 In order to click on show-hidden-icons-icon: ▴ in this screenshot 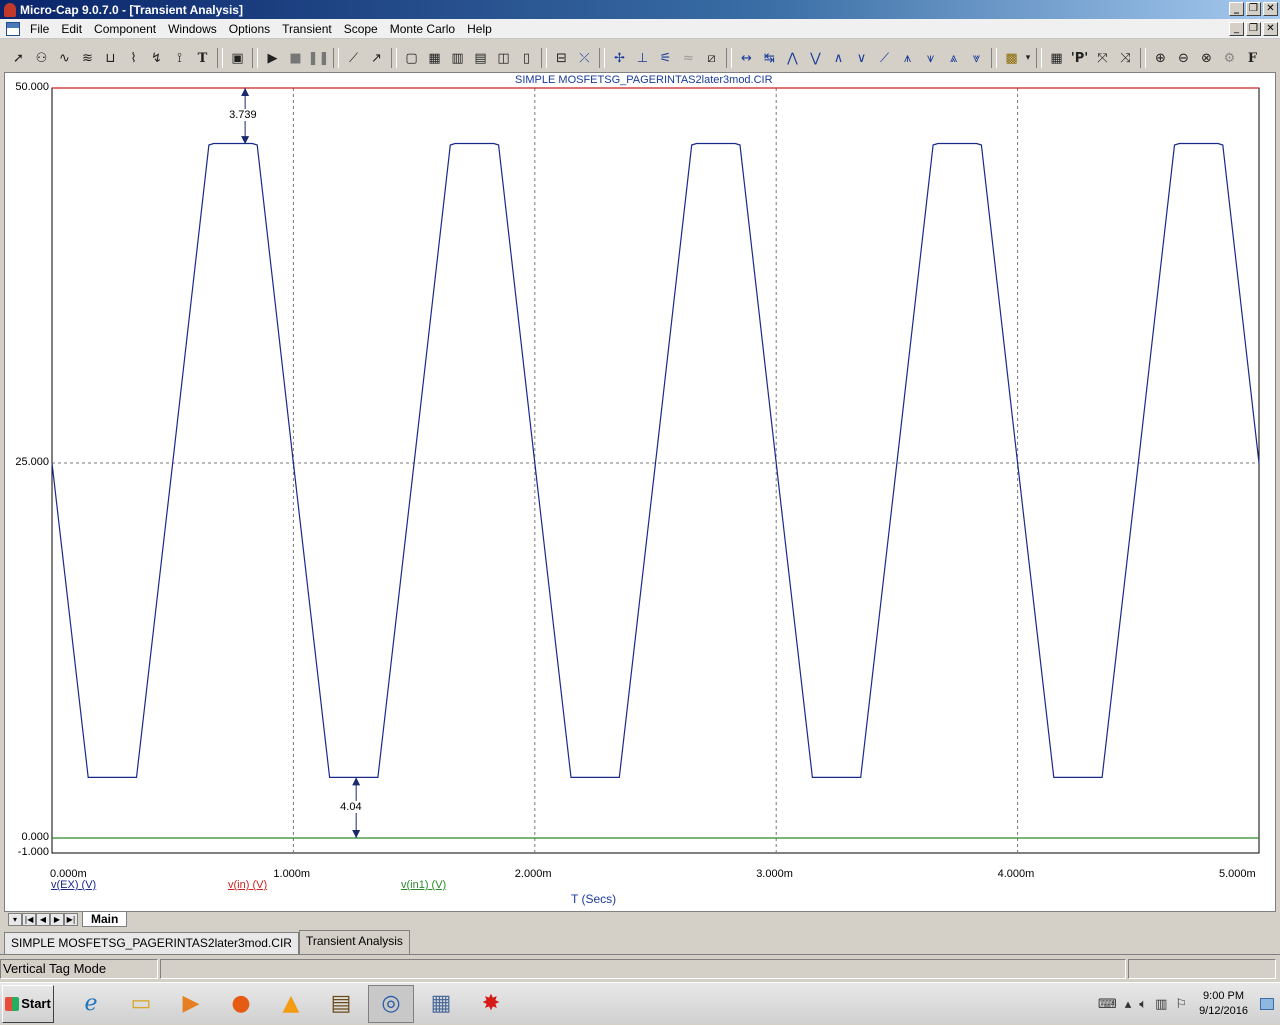, I will do `click(1128, 1004)`.